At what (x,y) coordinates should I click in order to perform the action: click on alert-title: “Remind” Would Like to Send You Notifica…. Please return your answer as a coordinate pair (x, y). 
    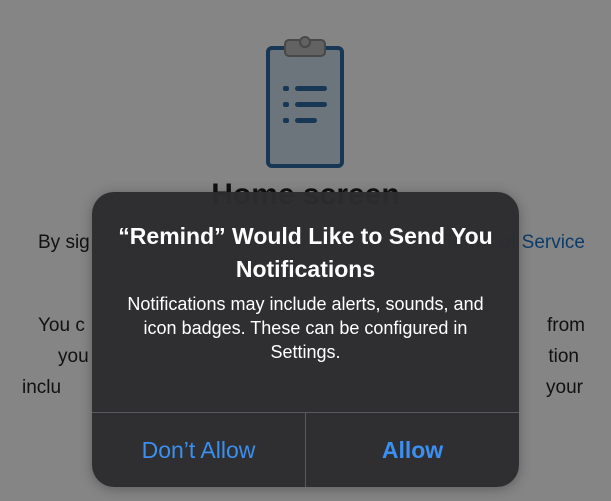
    Looking at the image, I should click on (305, 252).